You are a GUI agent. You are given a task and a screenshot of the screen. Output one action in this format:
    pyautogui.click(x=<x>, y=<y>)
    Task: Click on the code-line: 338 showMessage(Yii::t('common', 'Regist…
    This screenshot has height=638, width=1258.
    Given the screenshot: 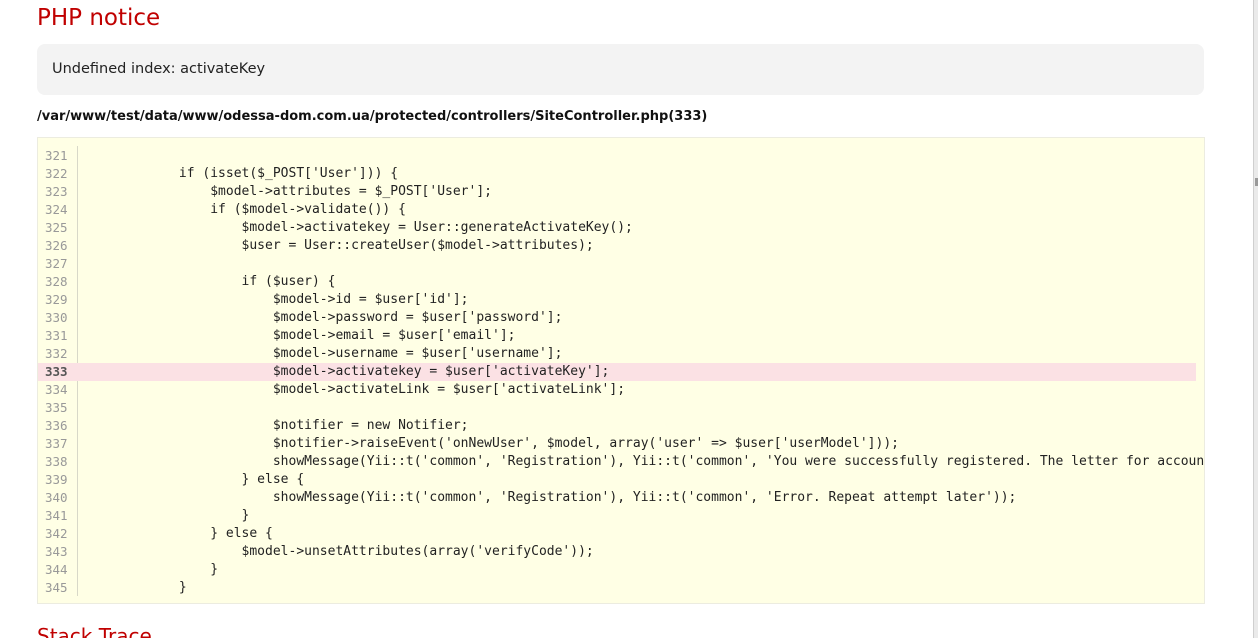 What is the action you would take?
    pyautogui.click(x=621, y=462)
    